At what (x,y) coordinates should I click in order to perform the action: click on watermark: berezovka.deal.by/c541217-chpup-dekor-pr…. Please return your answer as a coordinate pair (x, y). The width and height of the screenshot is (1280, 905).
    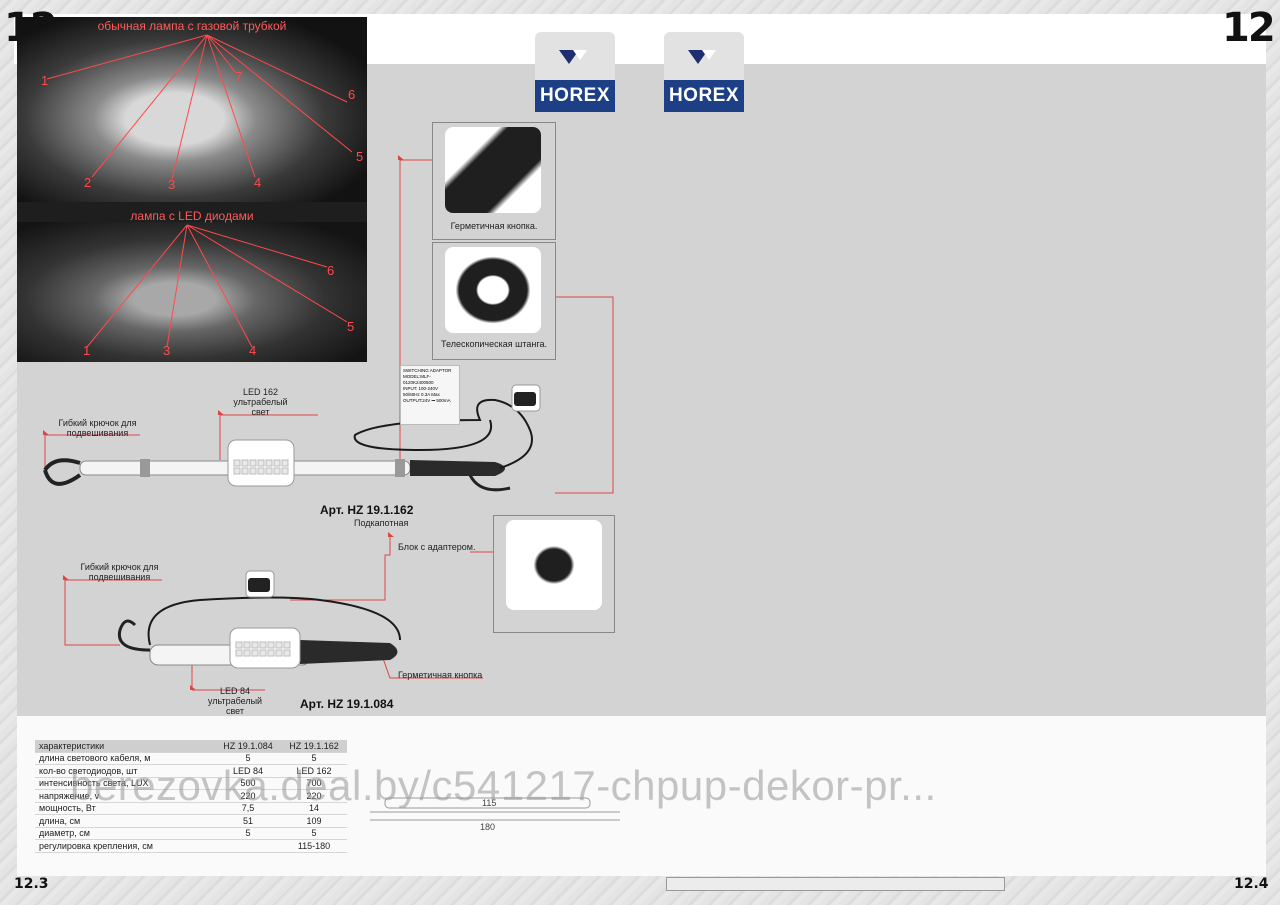
    Looking at the image, I should click on (503, 785).